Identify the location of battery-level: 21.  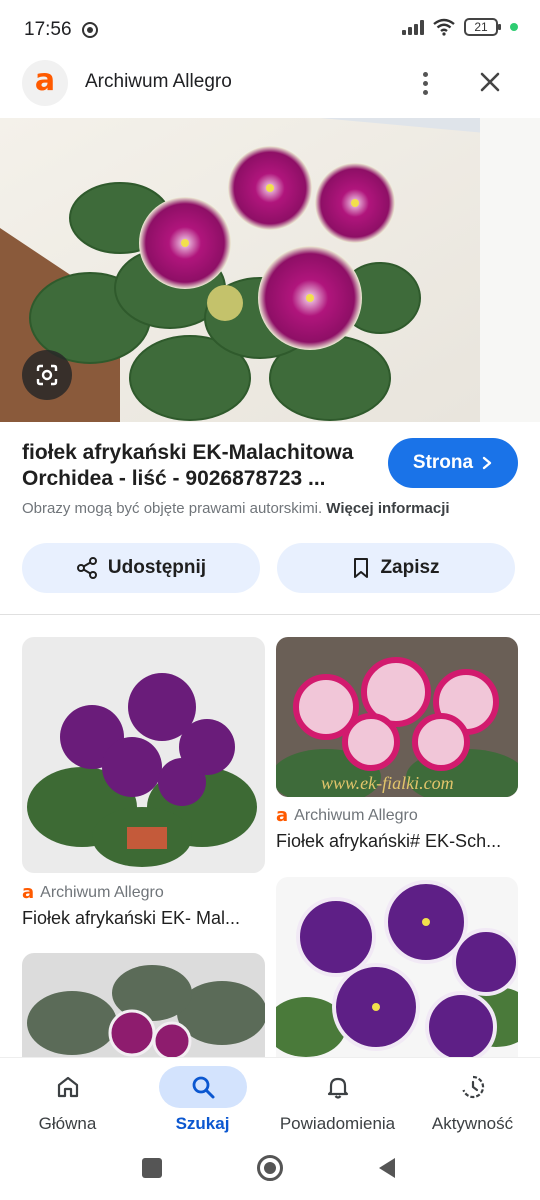
(481, 27).